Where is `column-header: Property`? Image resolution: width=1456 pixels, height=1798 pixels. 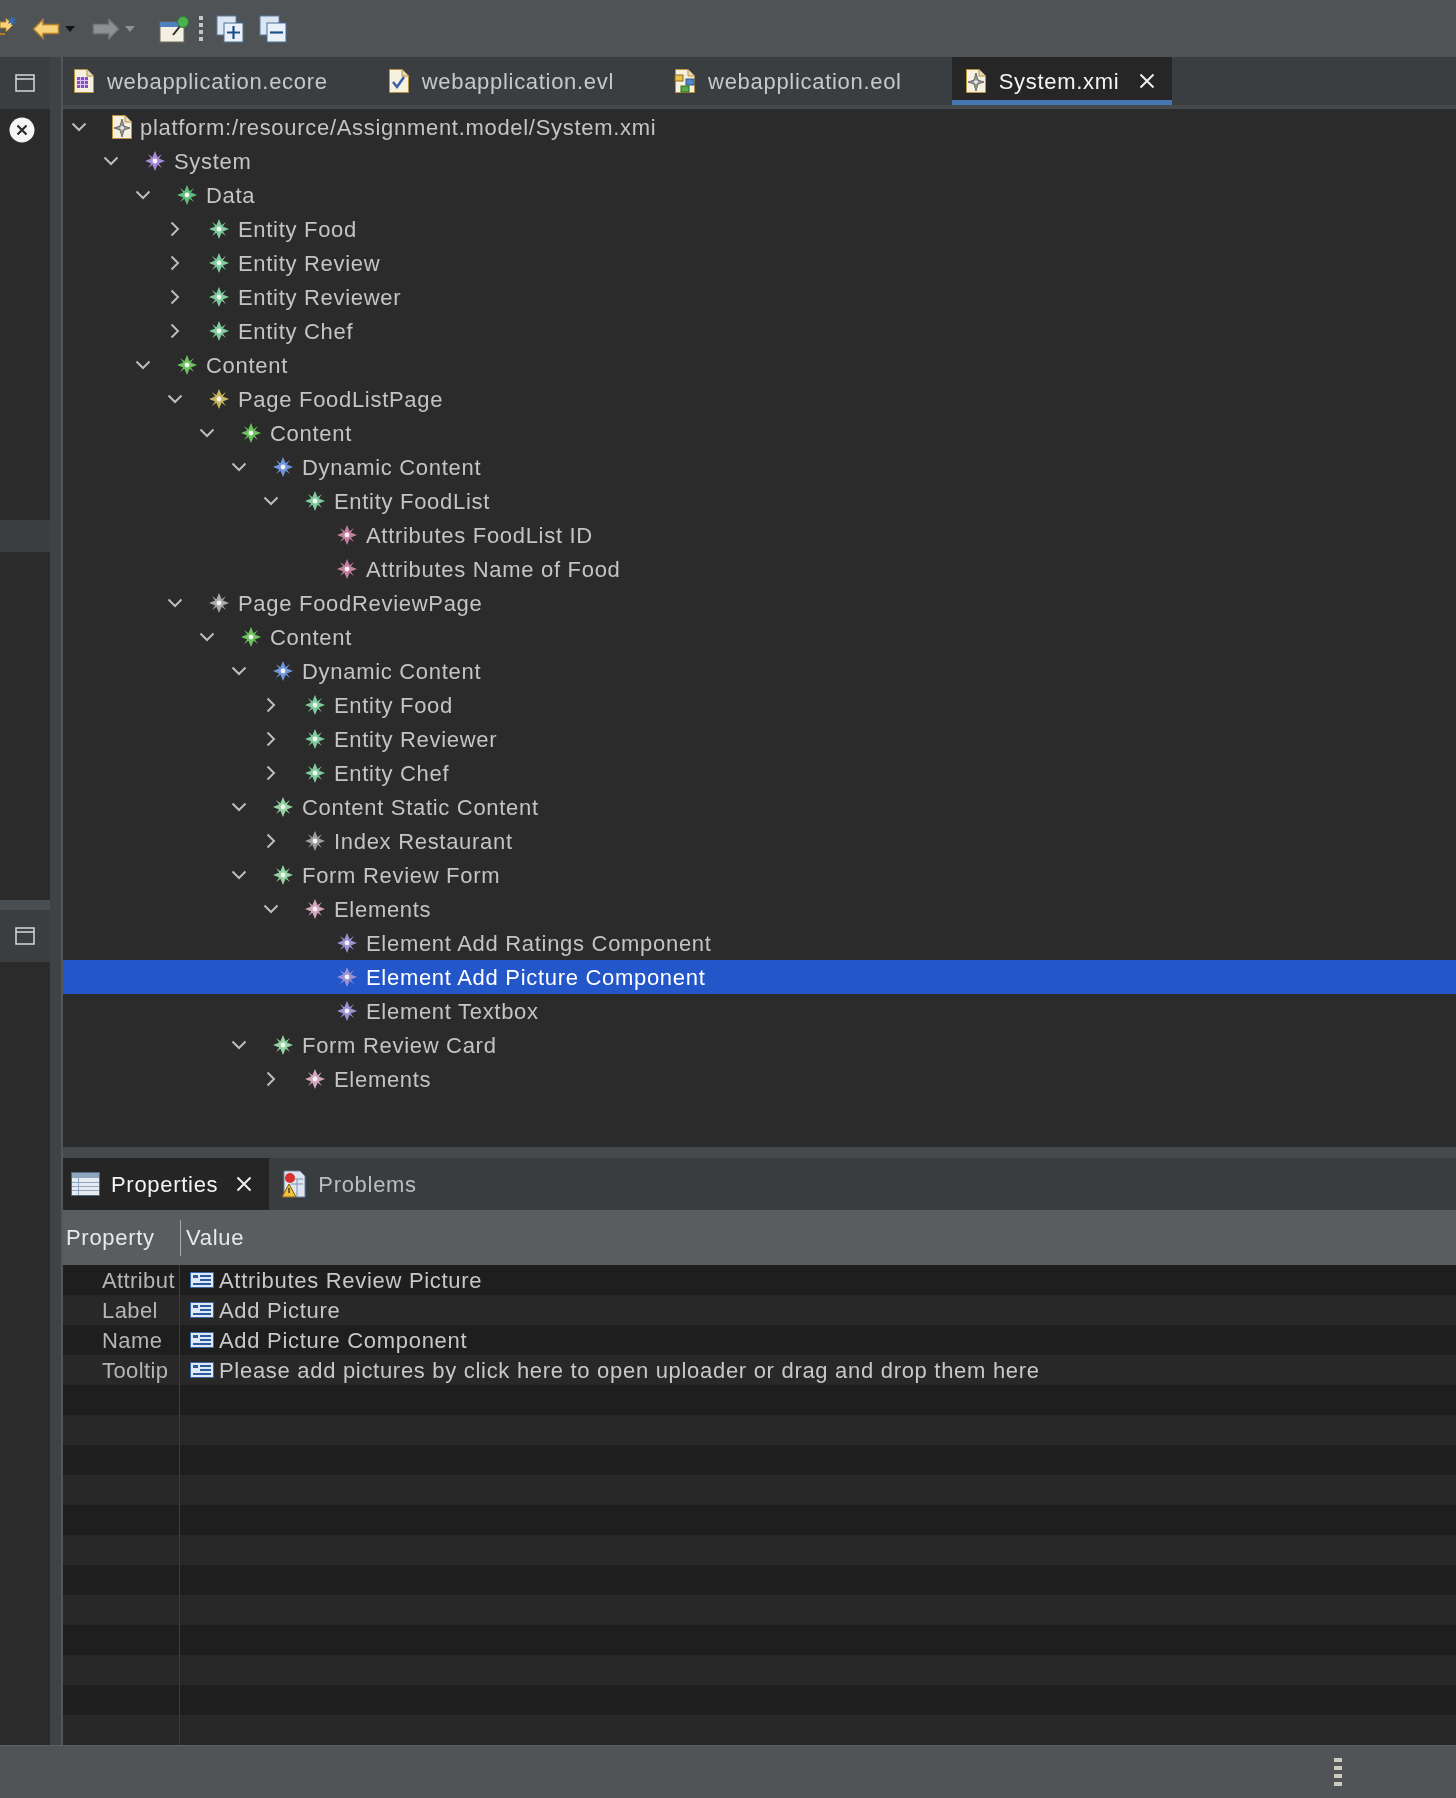 column-header: Property is located at coordinates (110, 1238).